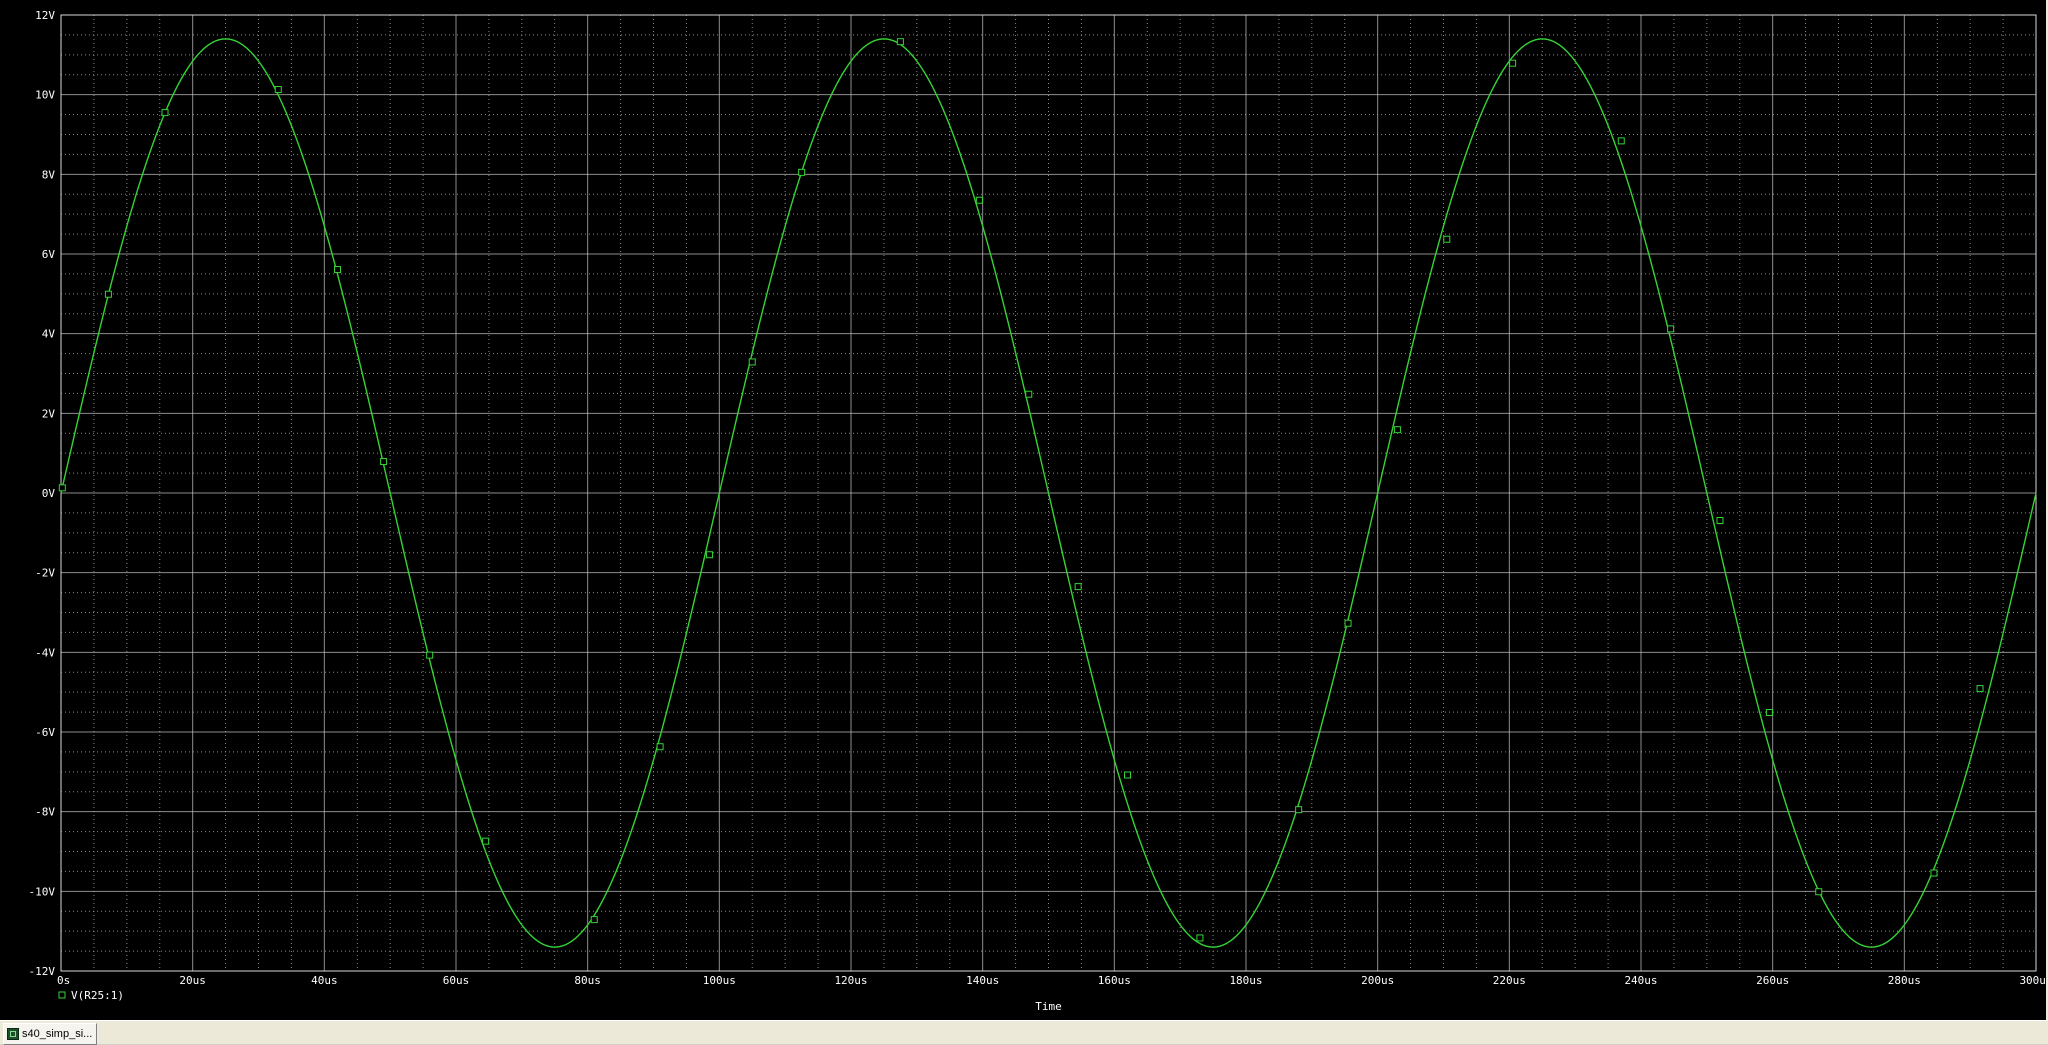  What do you see at coordinates (1377, 980) in the screenshot?
I see `x-tick-label: 200us` at bounding box center [1377, 980].